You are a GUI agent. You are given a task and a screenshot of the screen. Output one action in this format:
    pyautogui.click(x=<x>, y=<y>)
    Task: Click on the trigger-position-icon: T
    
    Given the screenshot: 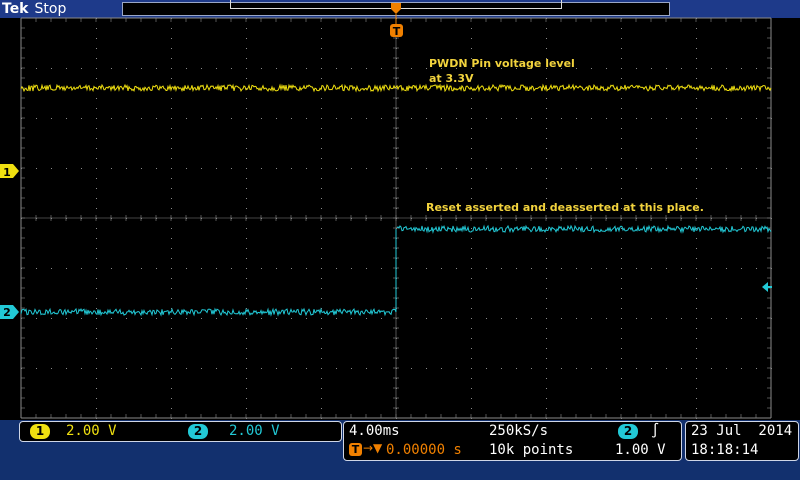 What is the action you would take?
    pyautogui.click(x=355, y=449)
    